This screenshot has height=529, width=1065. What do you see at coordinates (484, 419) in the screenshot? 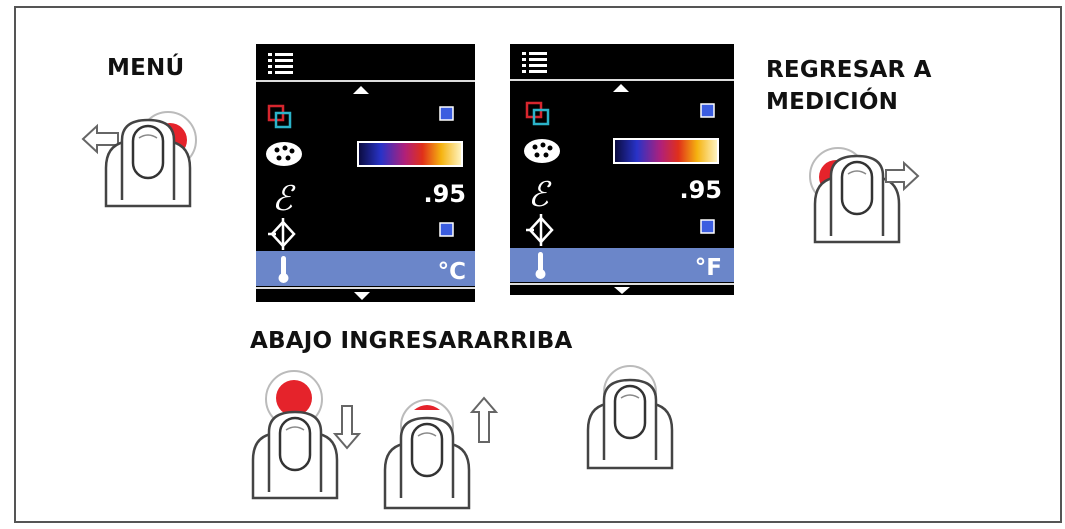
I see `up-arrow-icon` at bounding box center [484, 419].